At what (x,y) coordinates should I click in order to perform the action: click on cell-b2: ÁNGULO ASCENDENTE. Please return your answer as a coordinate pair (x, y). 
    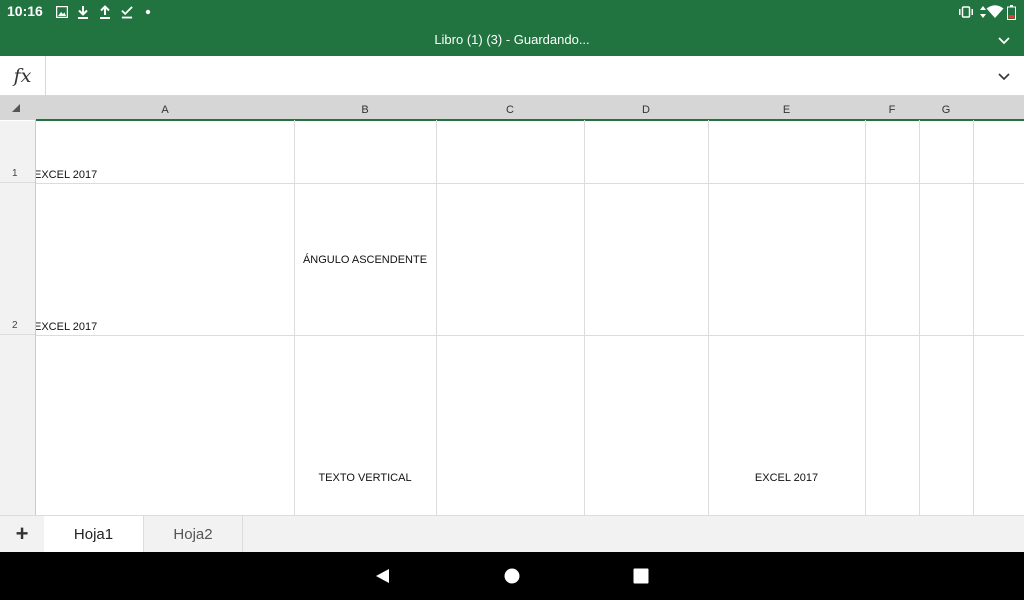
    Looking at the image, I should click on (365, 260).